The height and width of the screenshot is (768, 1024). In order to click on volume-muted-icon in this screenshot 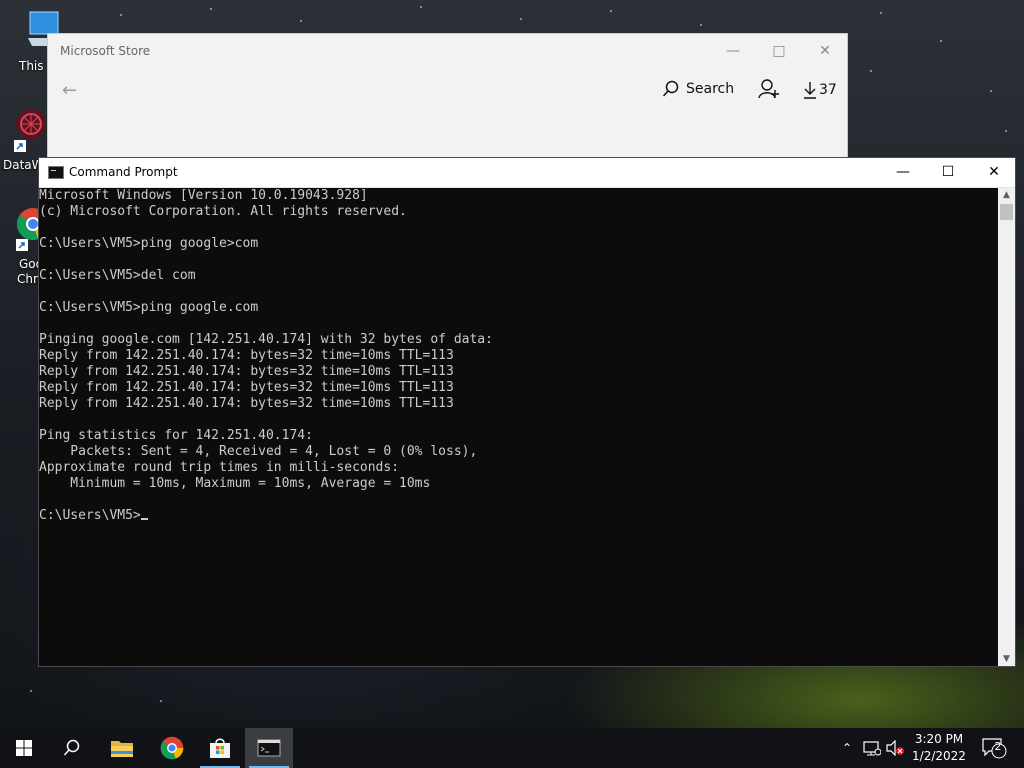, I will do `click(895, 748)`.